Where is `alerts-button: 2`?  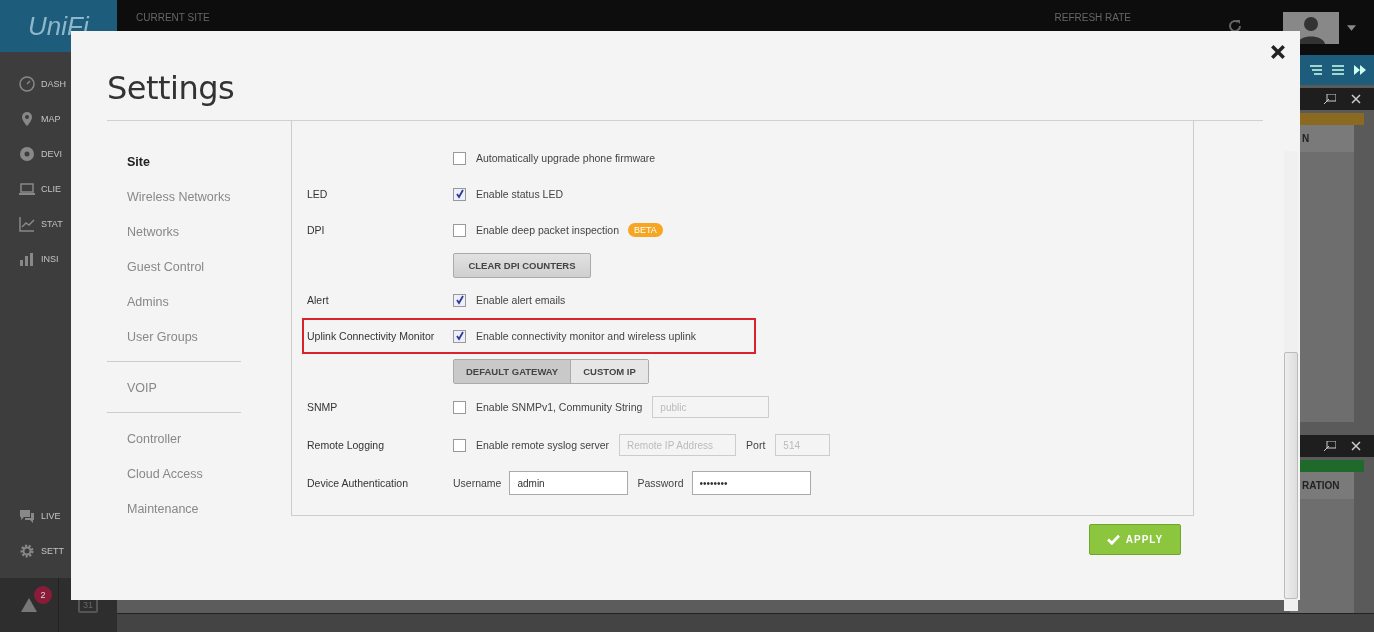
alerts-button: 2 is located at coordinates (29, 605).